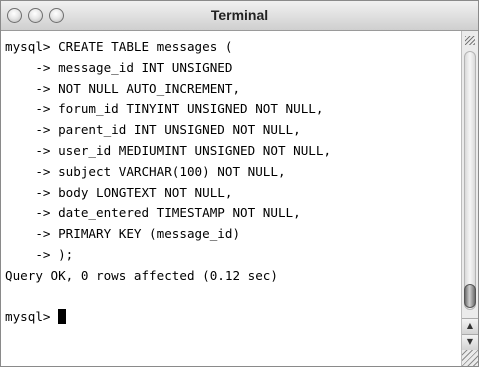 The width and height of the screenshot is (479, 367). I want to click on window-title: Terminal, so click(239, 15).